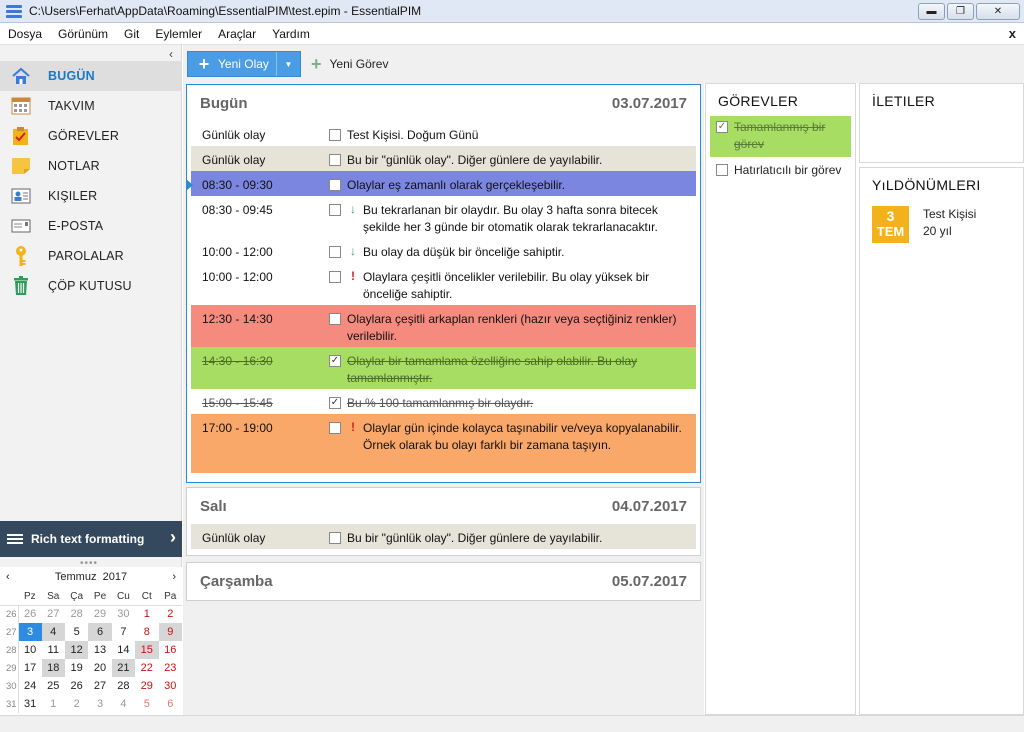  Describe the element at coordinates (91, 256) in the screenshot. I see `nav-passwords: PAROLALAR` at that location.